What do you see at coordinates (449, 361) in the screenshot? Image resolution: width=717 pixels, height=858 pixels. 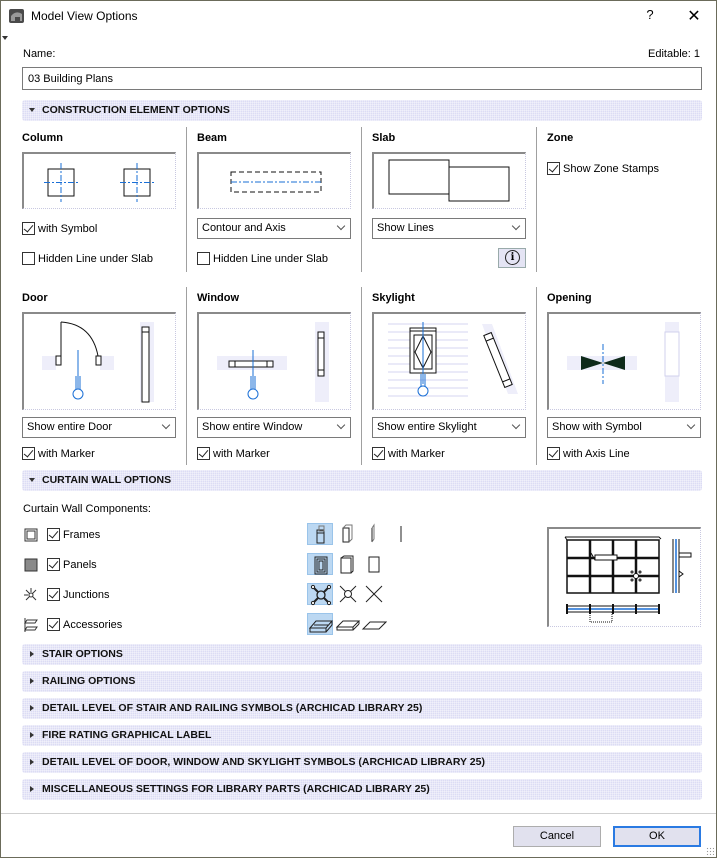 I see `skylight-preview` at bounding box center [449, 361].